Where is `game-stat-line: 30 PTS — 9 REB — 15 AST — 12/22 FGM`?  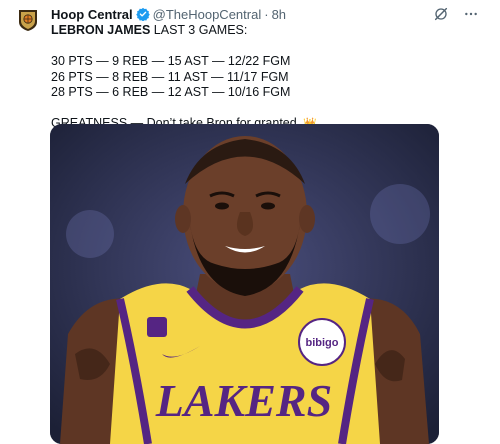
game-stat-line: 30 PTS — 9 REB — 15 AST — 12/22 FGM is located at coordinates (171, 61).